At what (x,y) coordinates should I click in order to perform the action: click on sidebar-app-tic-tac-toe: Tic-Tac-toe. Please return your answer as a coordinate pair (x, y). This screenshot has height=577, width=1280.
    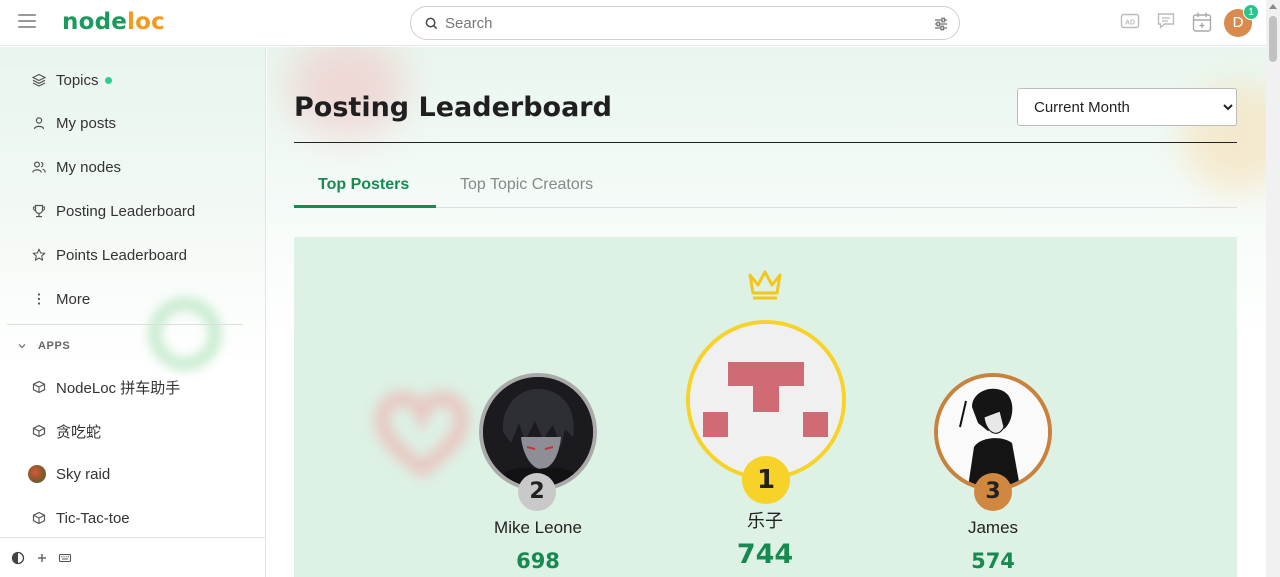
    Looking at the image, I should click on (81, 518).